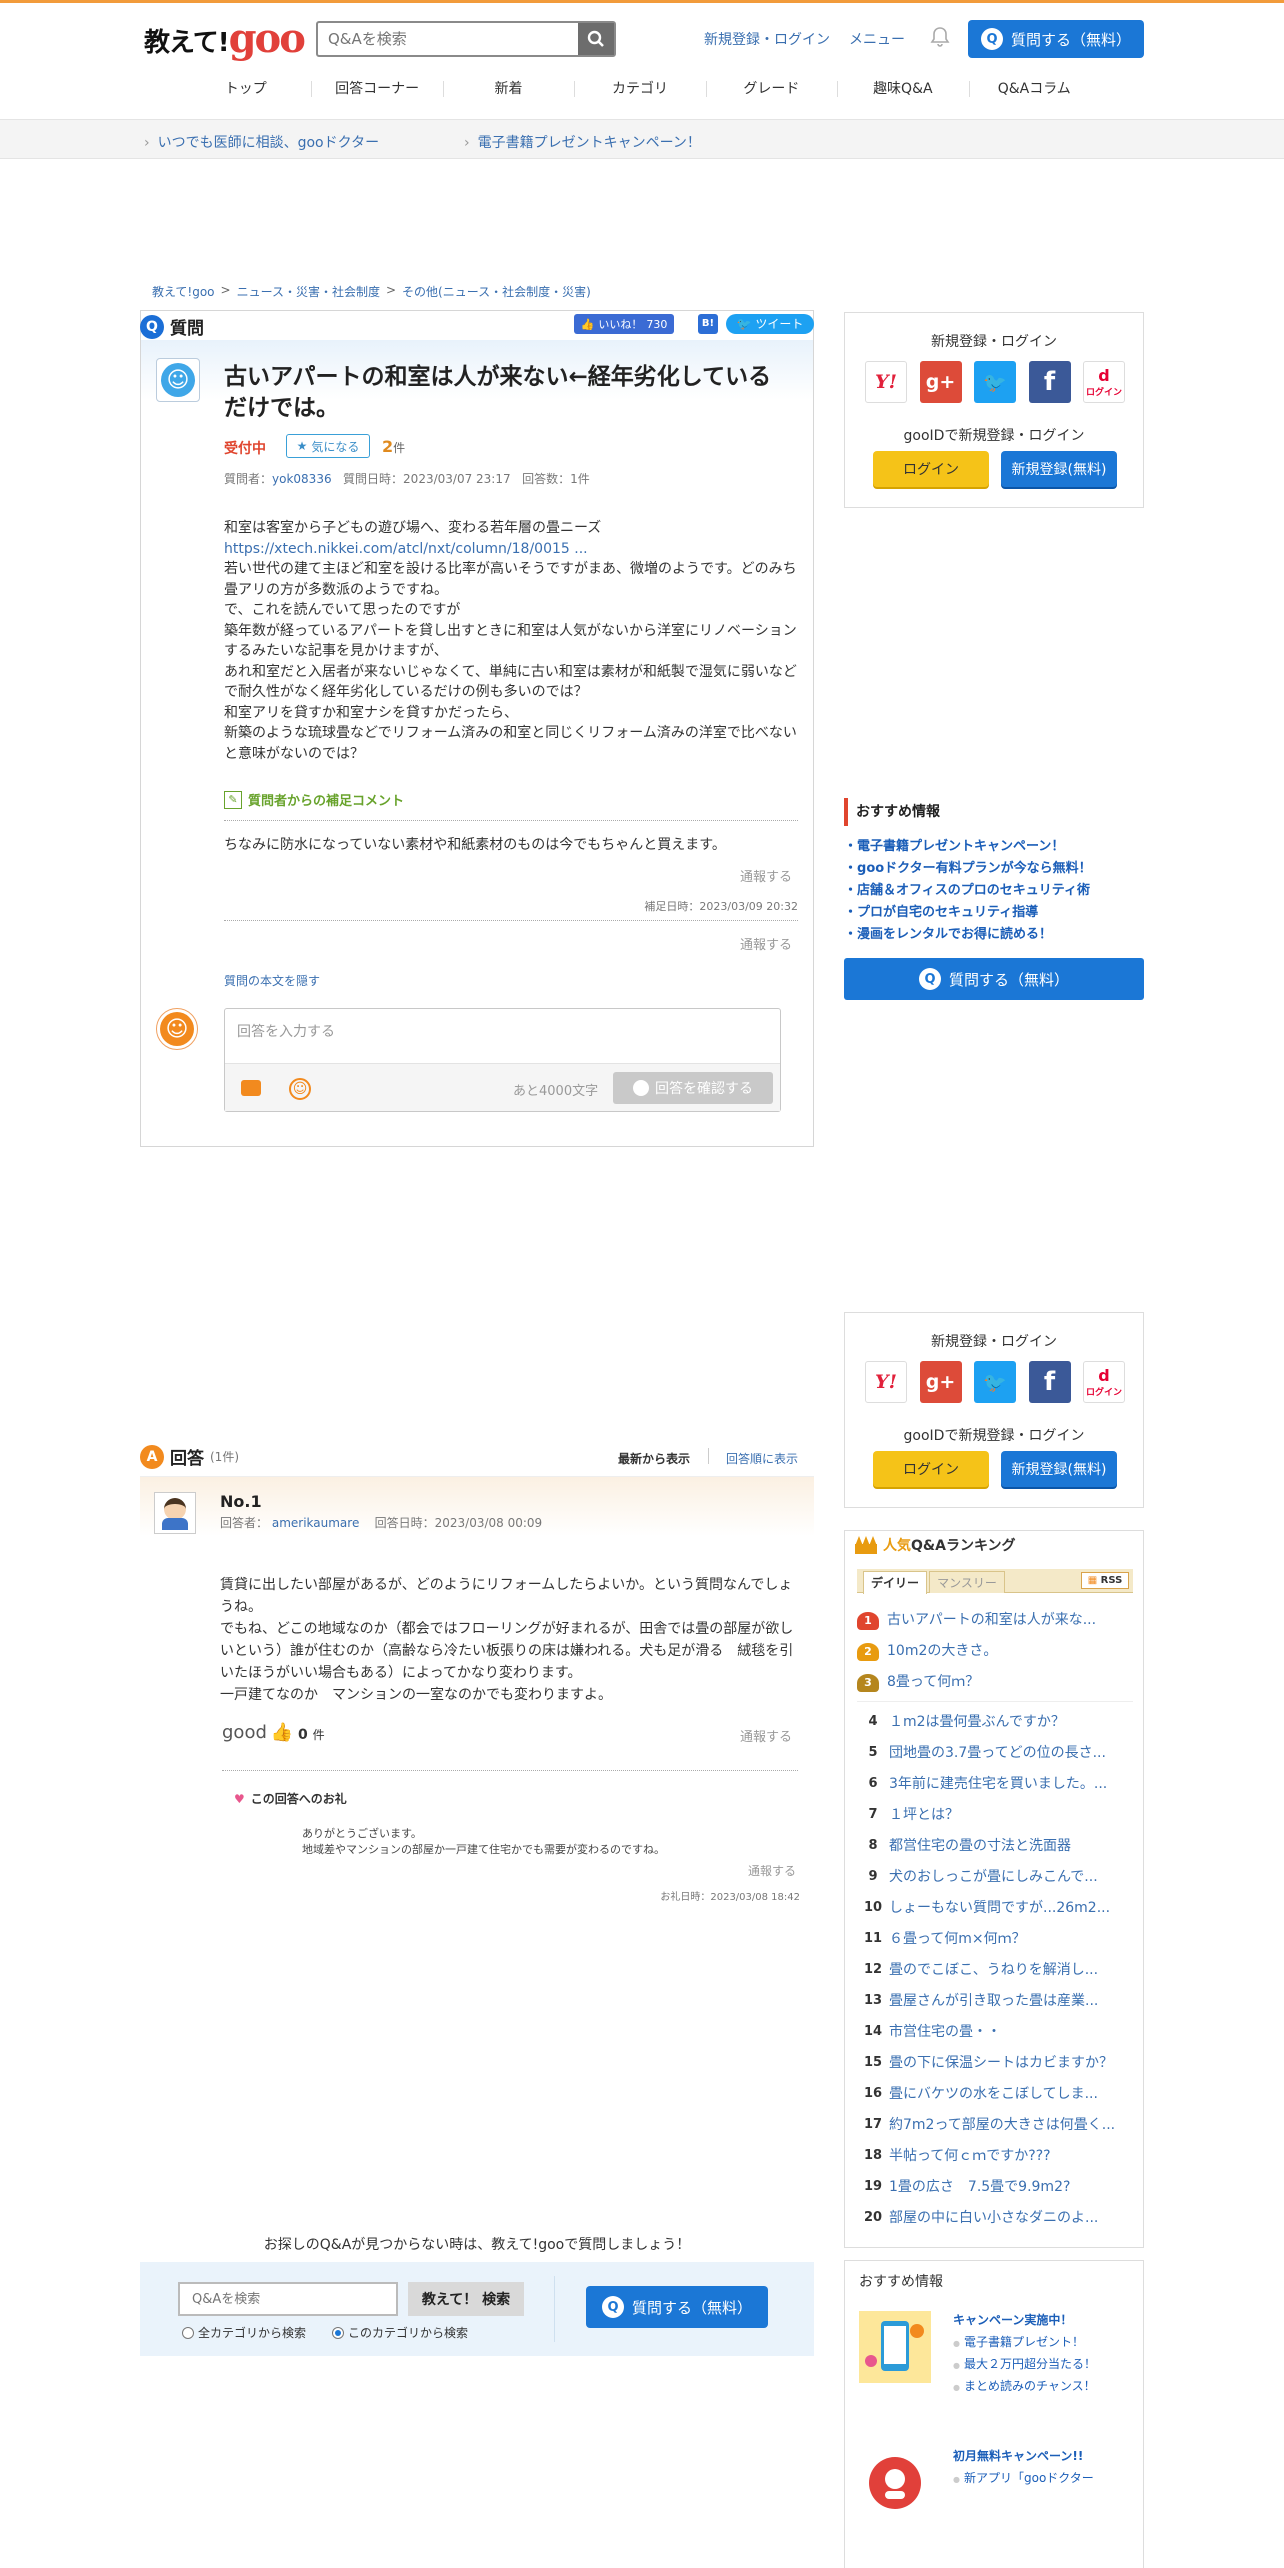 The image size is (1284, 2568). Describe the element at coordinates (316, 1523) in the screenshot. I see `answerer-link: amerikaumare` at that location.